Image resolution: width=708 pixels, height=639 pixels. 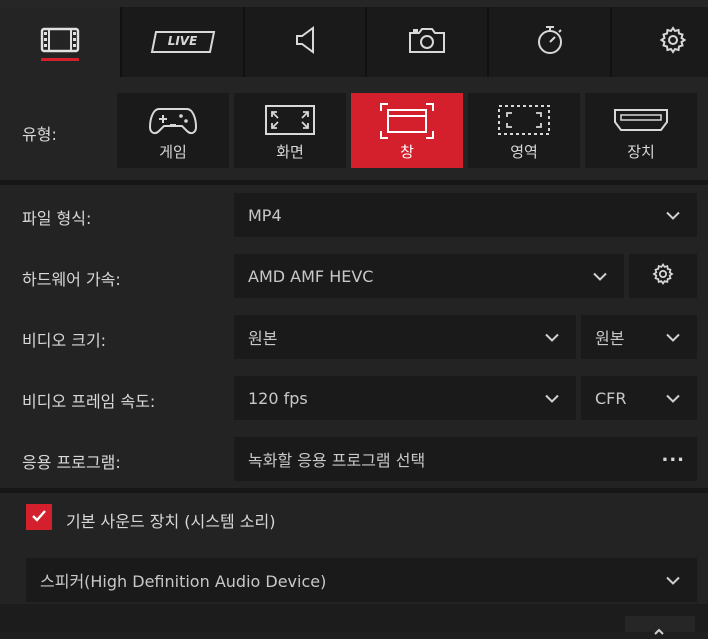 I want to click on type-option-label: 장치, so click(x=641, y=152).